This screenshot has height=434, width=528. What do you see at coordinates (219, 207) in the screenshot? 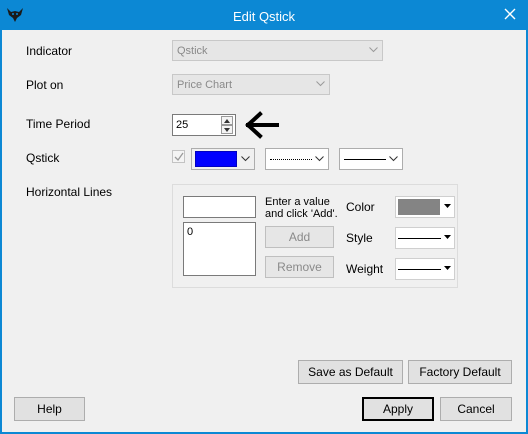
I see `hline-value-input` at bounding box center [219, 207].